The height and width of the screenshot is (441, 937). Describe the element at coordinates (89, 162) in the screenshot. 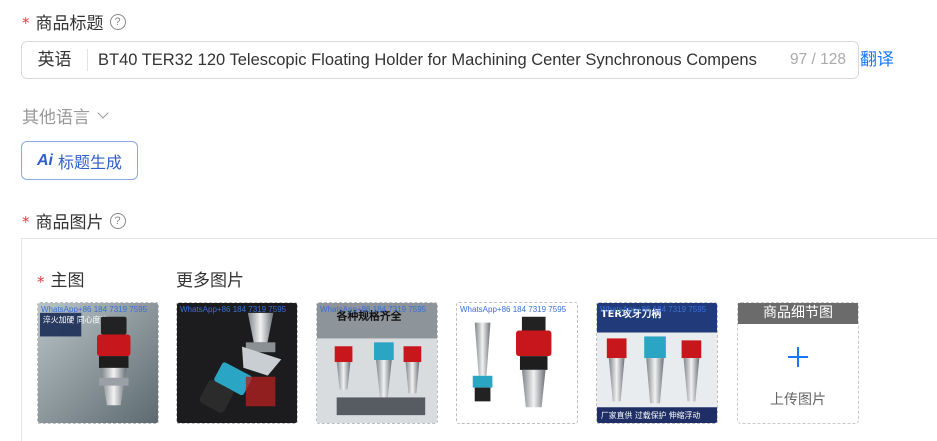

I see `ai-button-label: 标题生成` at that location.